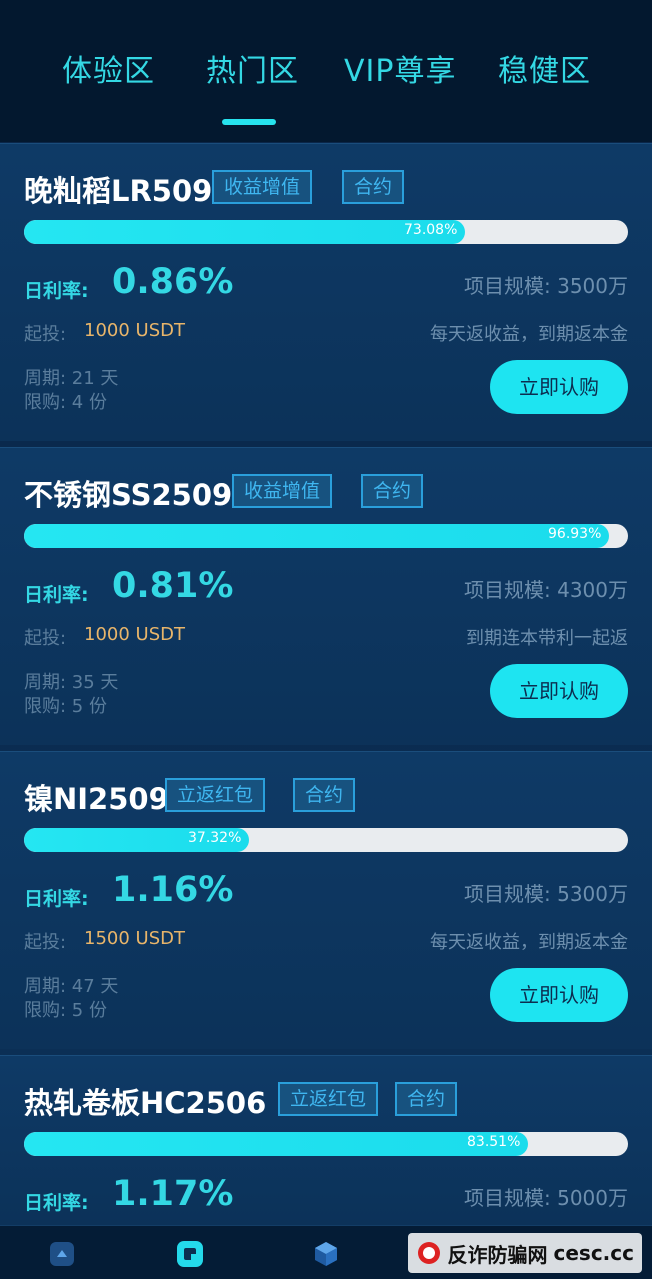 The height and width of the screenshot is (1279, 652). I want to click on period-text: 周期: 21 天, so click(71, 378).